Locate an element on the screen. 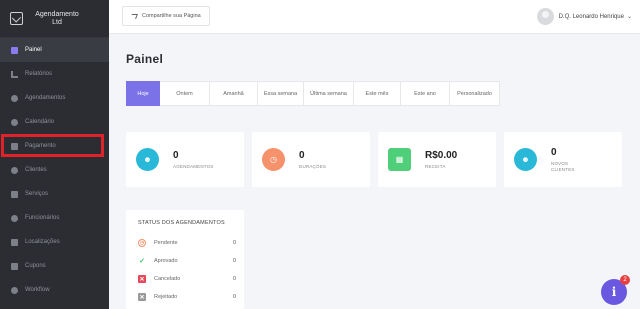 The width and height of the screenshot is (640, 309). status-row-pendente: ◷ Pendente 0 is located at coordinates (187, 243).